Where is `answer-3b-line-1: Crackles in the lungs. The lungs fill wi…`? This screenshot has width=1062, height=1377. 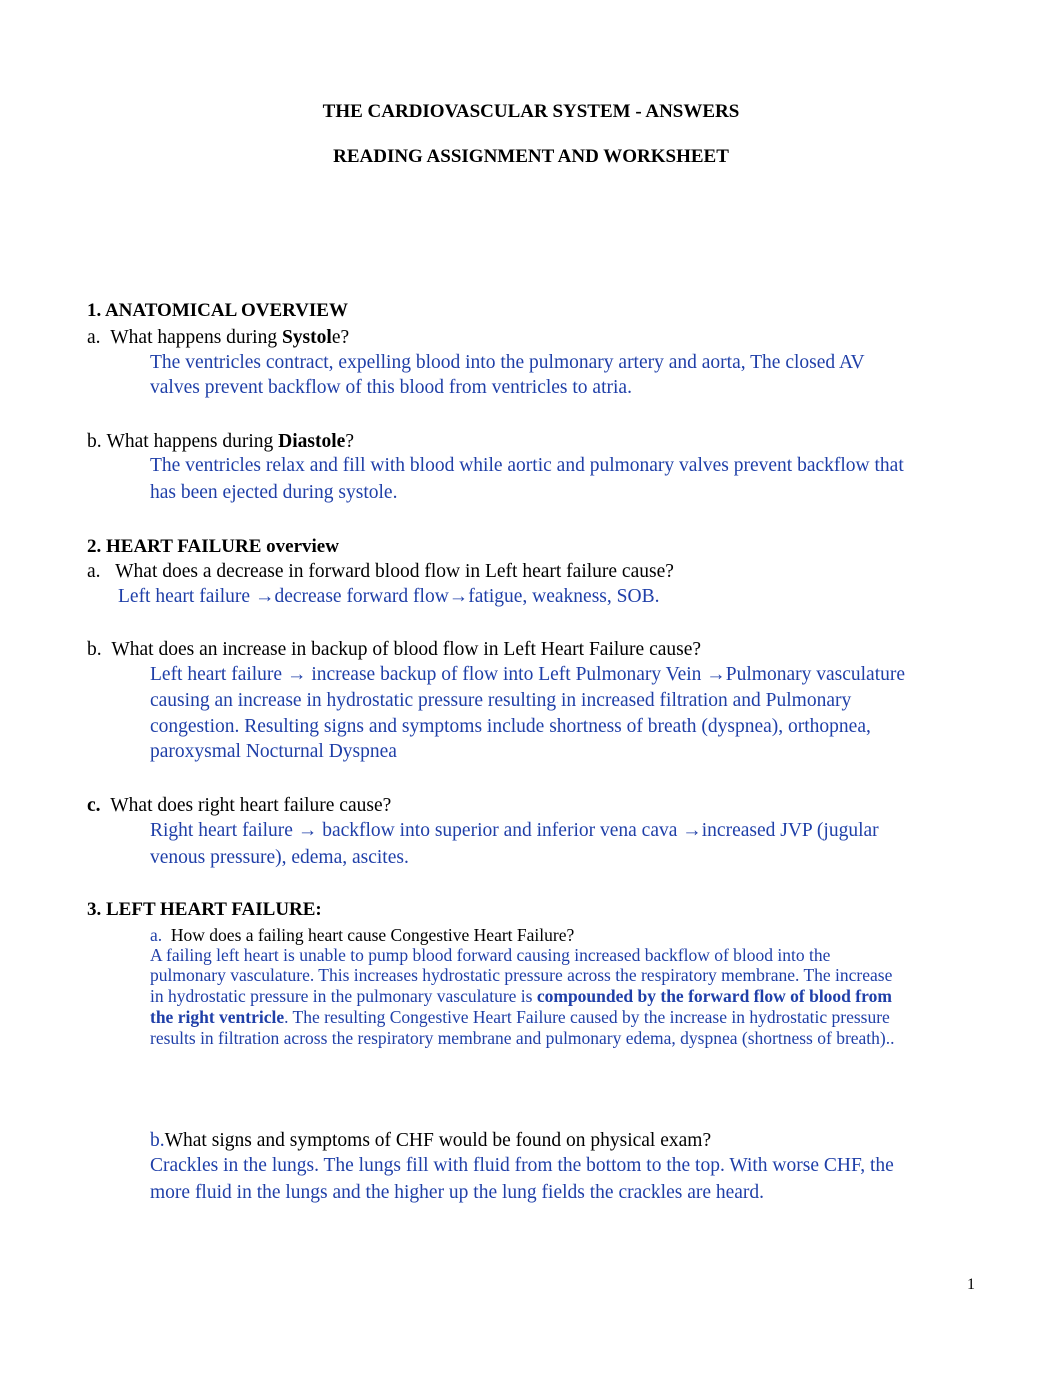 answer-3b-line-1: Crackles in the lungs. The lungs fill wi… is located at coordinates (522, 1165).